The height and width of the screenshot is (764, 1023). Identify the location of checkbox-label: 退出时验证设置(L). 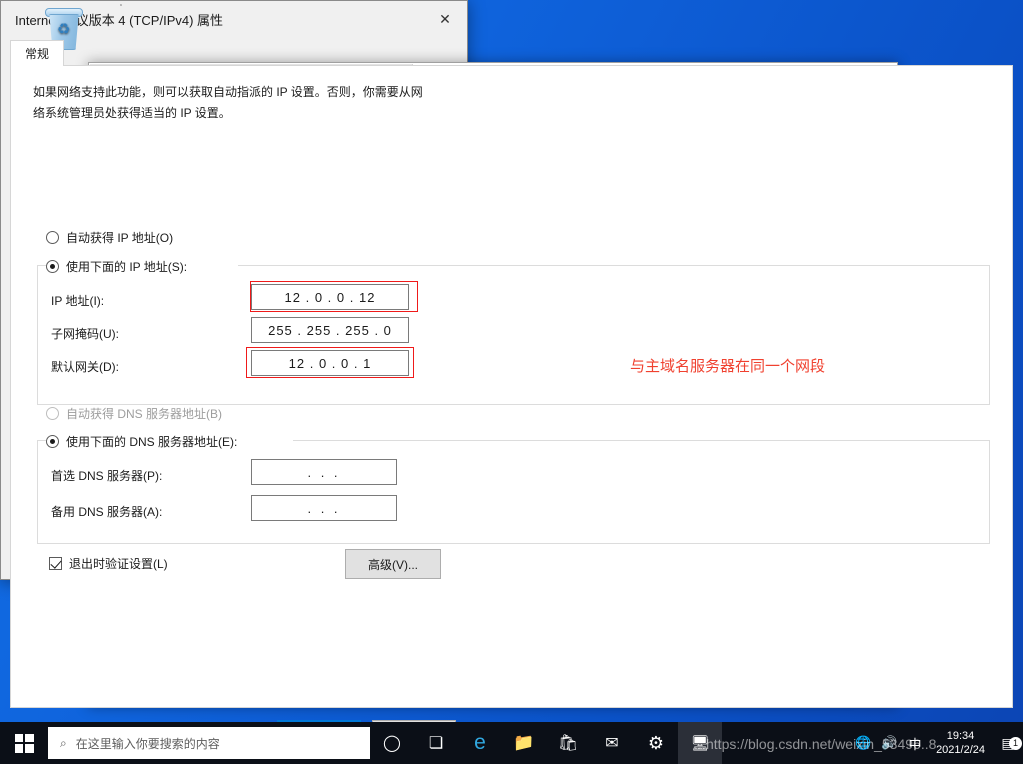
(118, 564).